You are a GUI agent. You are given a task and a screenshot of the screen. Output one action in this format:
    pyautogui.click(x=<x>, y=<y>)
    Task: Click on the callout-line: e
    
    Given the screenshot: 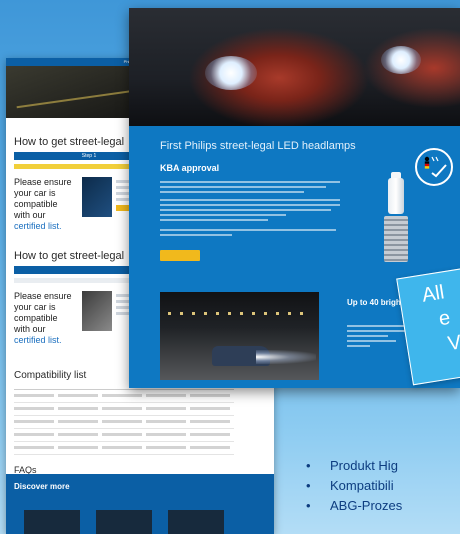 What is the action you would take?
    pyautogui.click(x=444, y=318)
    